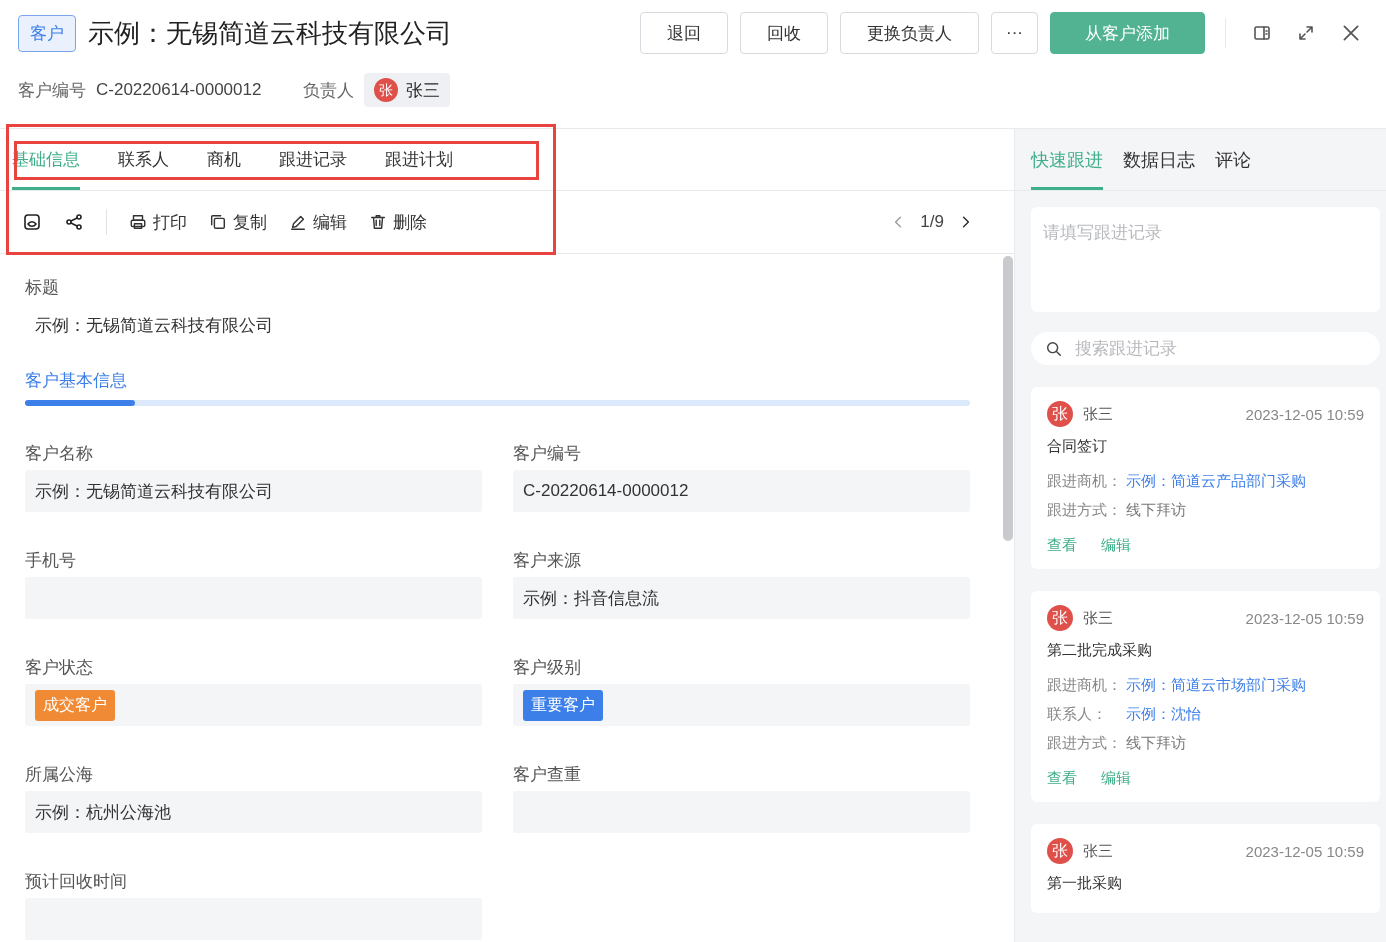 The image size is (1386, 942). I want to click on more-button: ···, so click(1014, 33).